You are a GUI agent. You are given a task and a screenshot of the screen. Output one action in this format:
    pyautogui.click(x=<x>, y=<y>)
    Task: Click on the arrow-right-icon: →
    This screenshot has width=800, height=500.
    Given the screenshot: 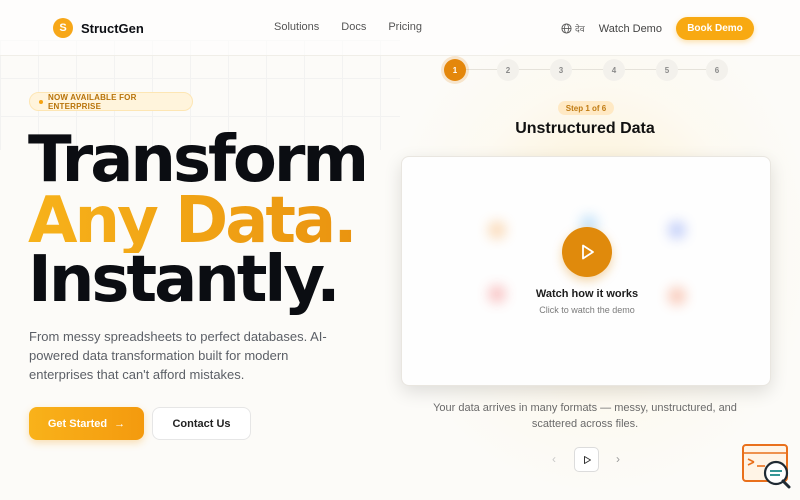 What is the action you would take?
    pyautogui.click(x=120, y=423)
    